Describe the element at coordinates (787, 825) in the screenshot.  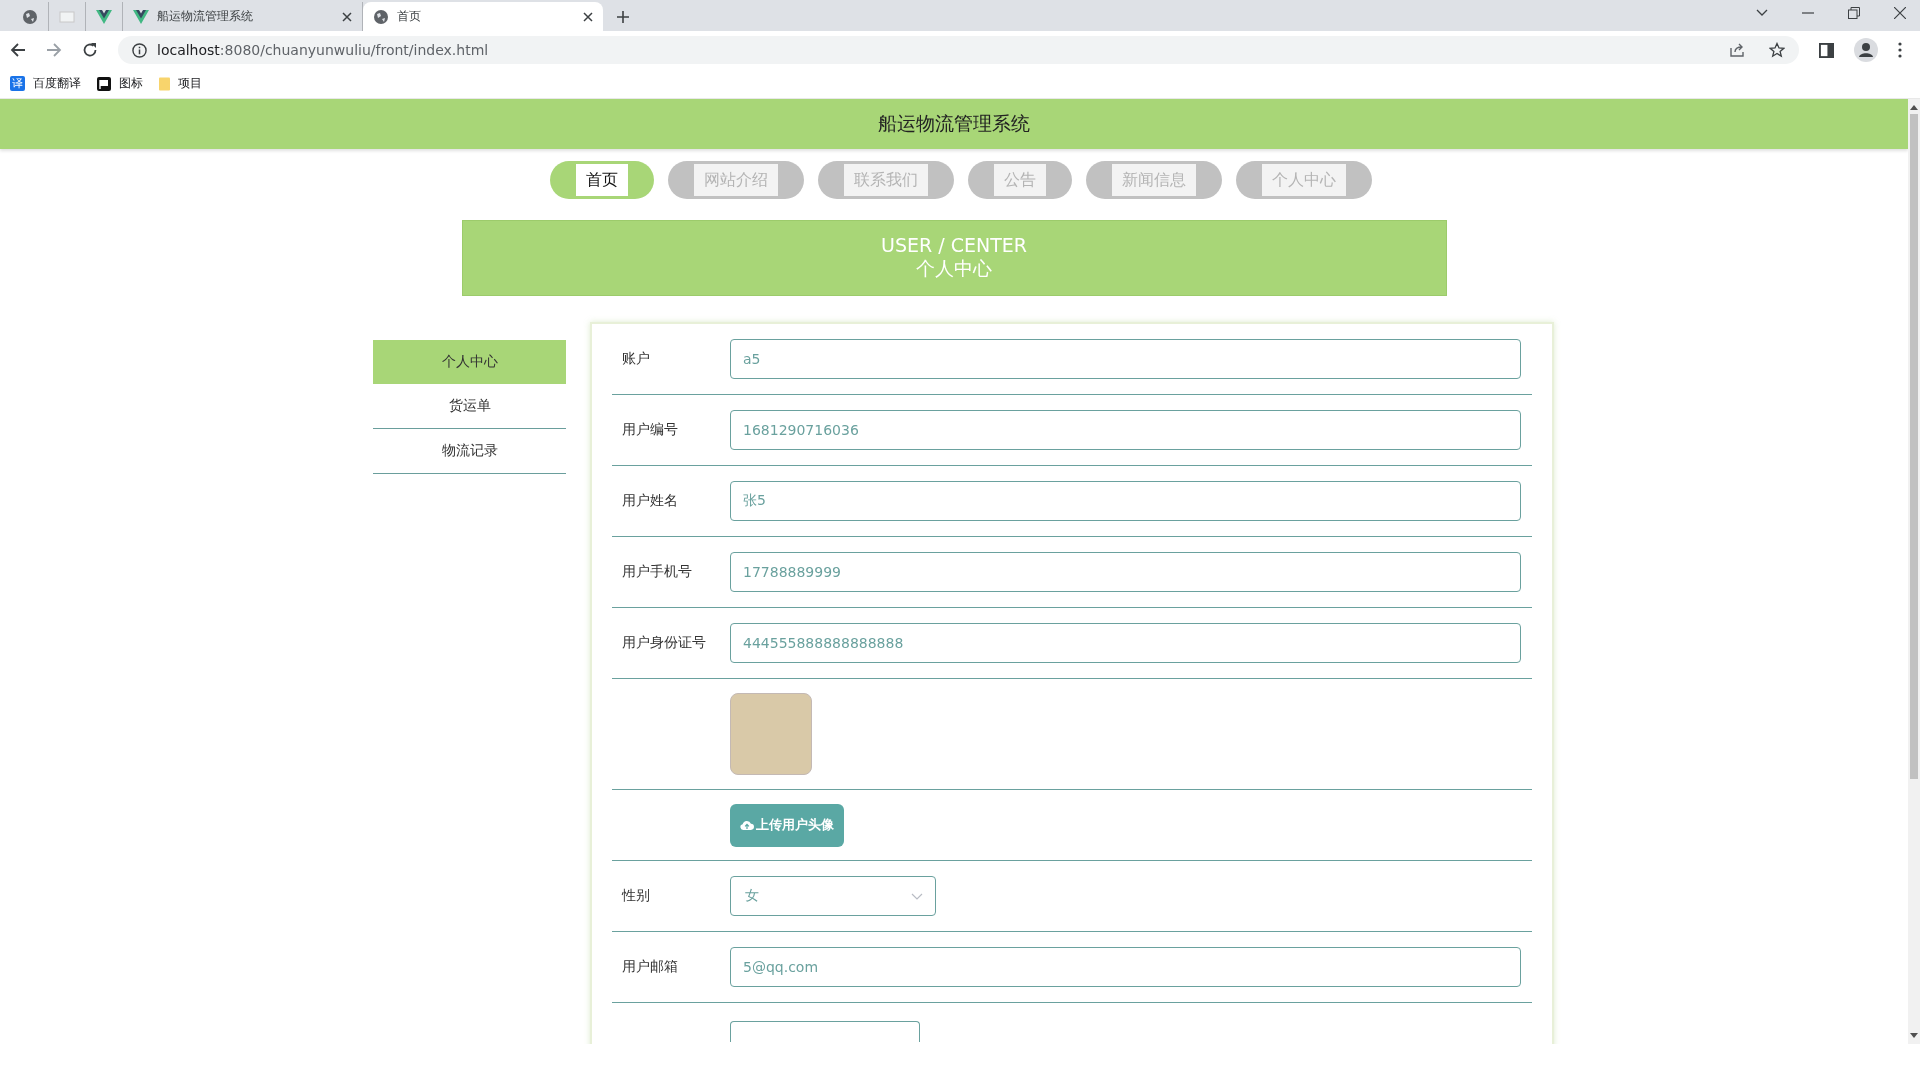
I see `upload-button: 上传用户头像` at that location.